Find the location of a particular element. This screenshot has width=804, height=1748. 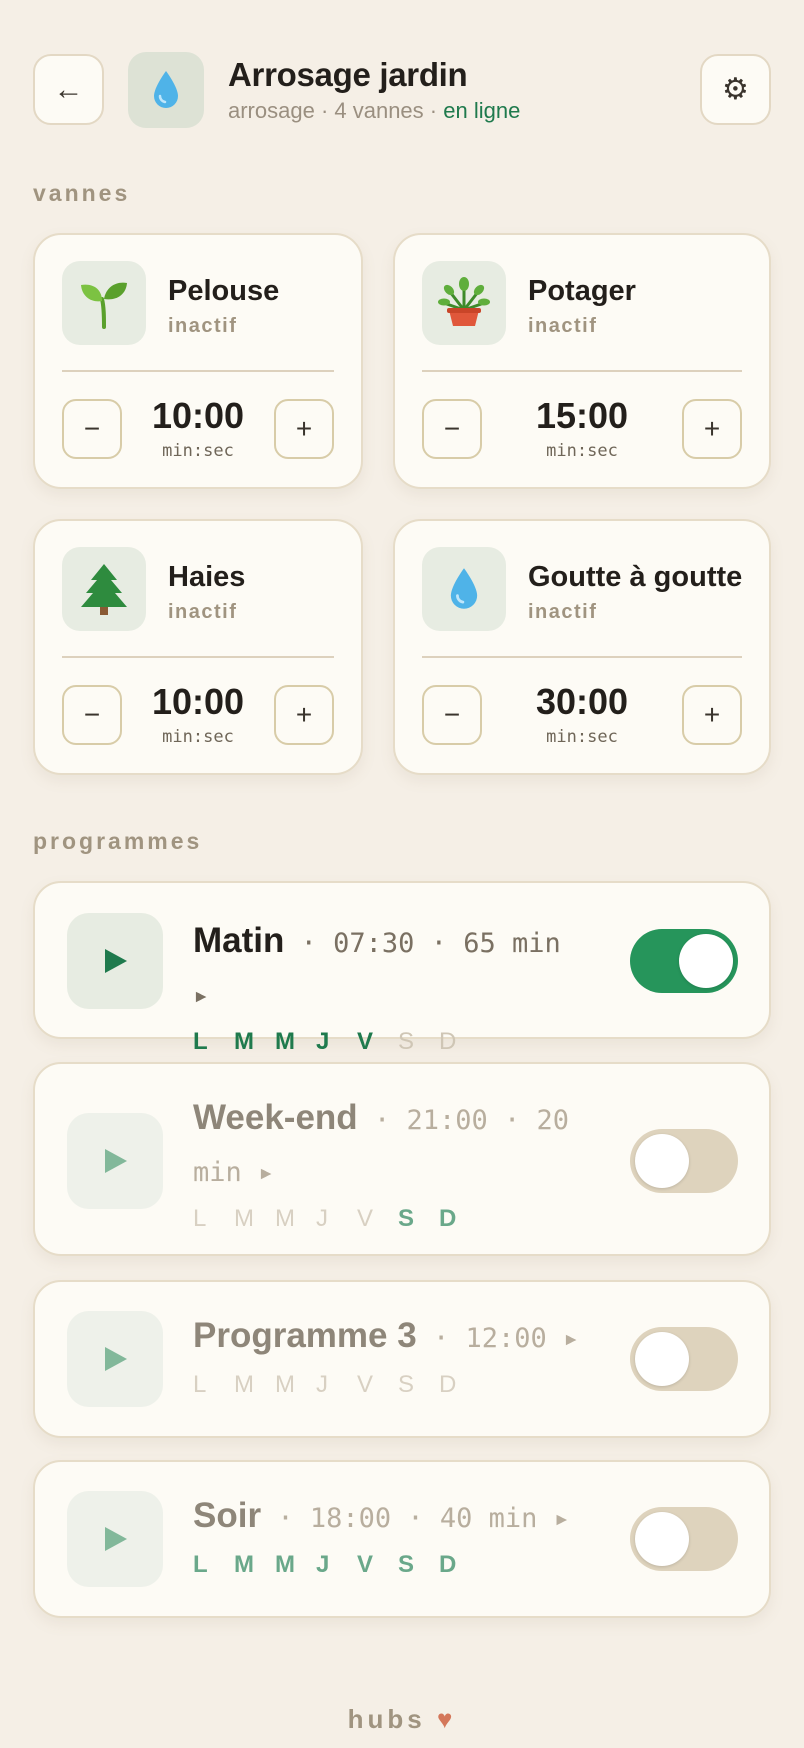

footer: hubs ♥ is located at coordinates (402, 1719).